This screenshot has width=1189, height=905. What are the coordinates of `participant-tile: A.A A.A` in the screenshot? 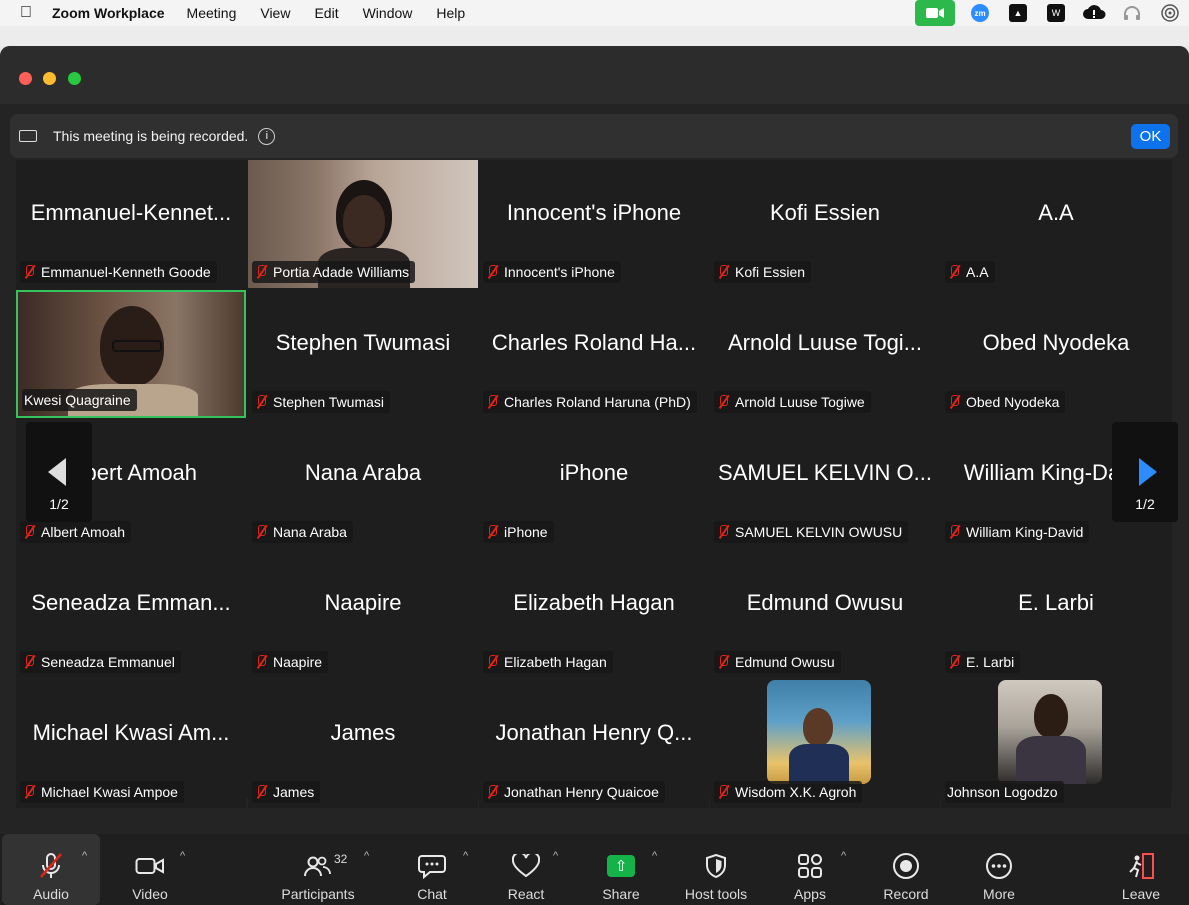 It's located at (1056, 224).